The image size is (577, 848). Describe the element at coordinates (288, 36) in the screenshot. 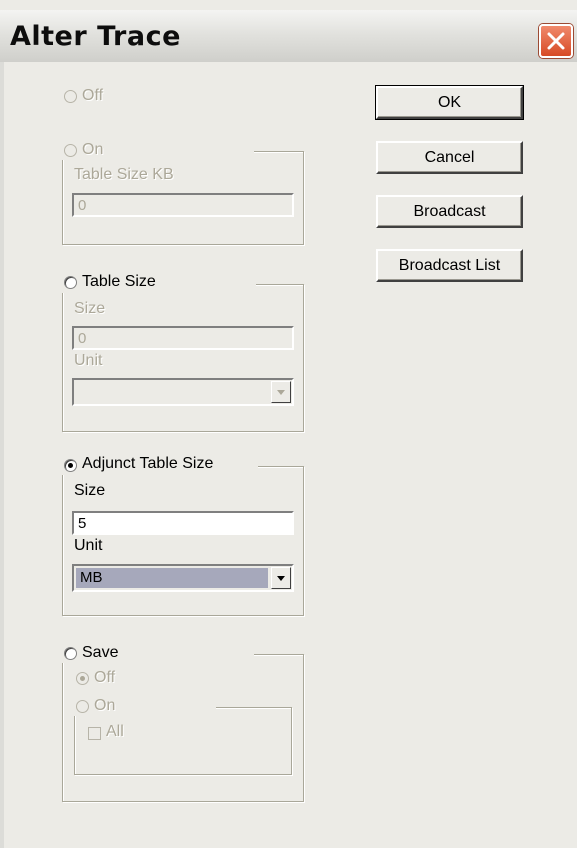

I see `title-bar: Alter Trace` at that location.